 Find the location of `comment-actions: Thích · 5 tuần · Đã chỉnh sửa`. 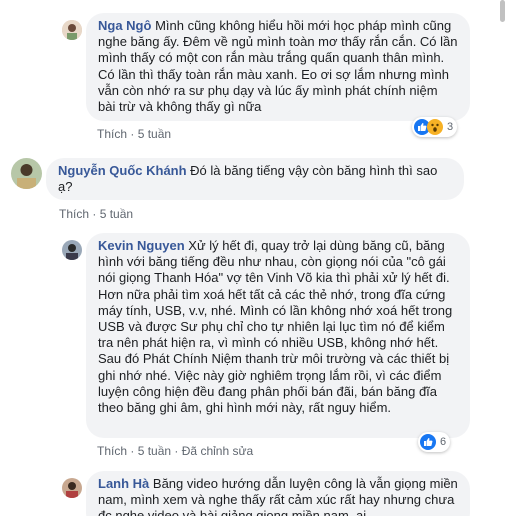

comment-actions: Thích · 5 tuần · Đã chỉnh sửa is located at coordinates (175, 451).